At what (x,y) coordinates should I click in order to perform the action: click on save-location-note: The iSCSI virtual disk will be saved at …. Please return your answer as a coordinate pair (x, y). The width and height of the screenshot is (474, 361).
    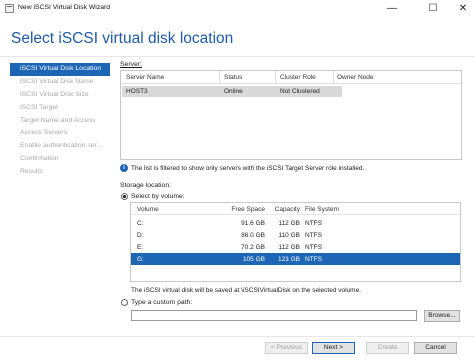
    Looking at the image, I should click on (246, 290).